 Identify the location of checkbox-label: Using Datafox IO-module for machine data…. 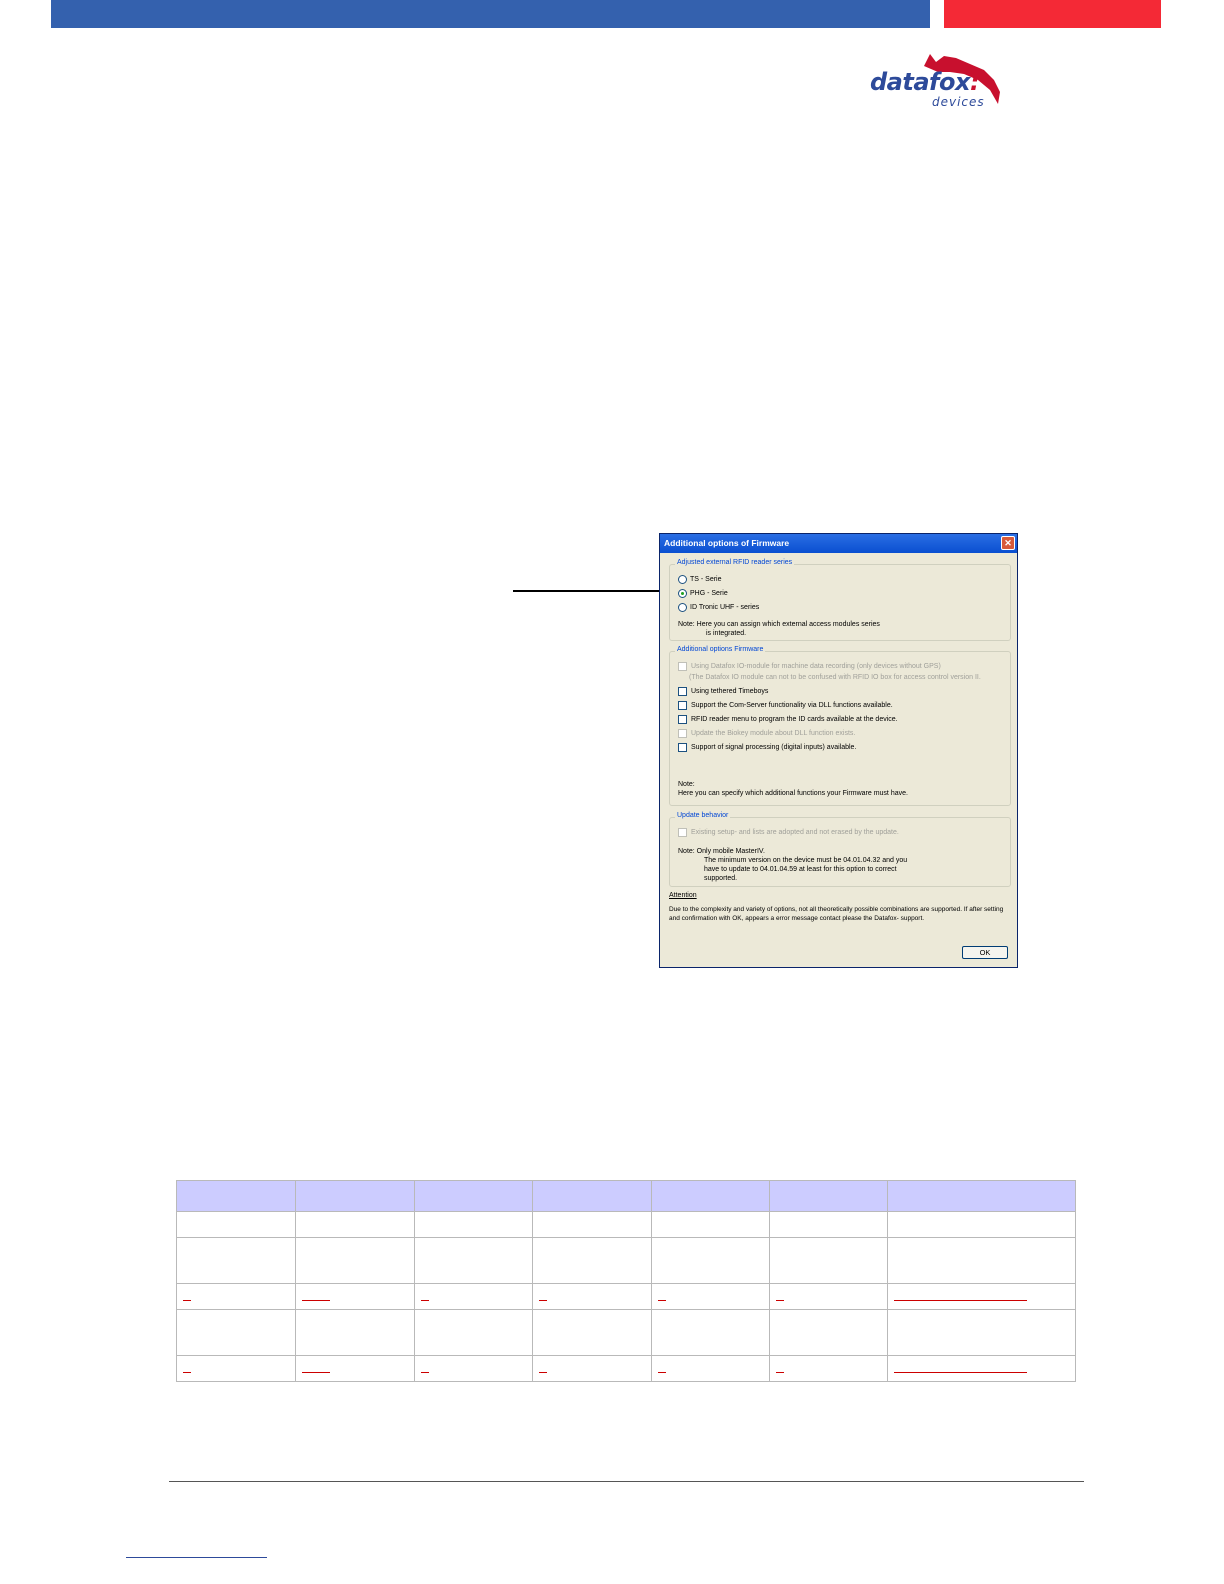
(816, 666).